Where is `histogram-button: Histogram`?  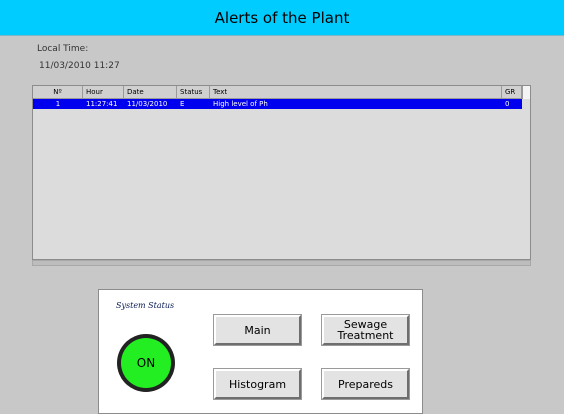
histogram-button: Histogram is located at coordinates (257, 384).